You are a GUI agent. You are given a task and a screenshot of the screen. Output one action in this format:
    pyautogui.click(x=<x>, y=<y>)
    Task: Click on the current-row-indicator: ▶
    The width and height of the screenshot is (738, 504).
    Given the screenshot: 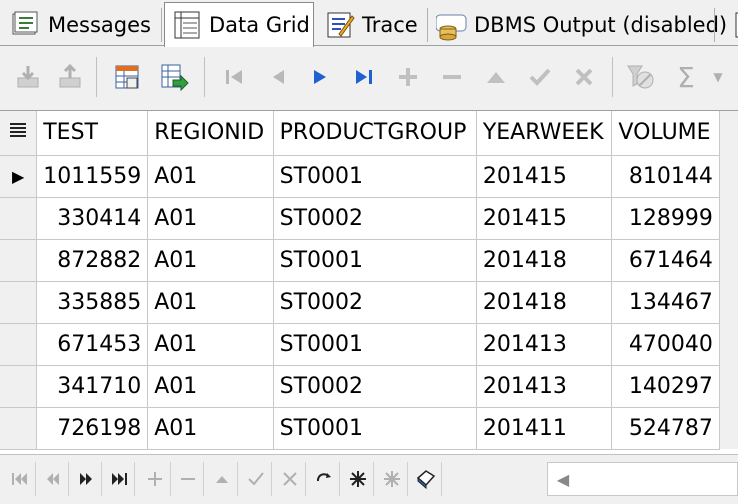 What is the action you would take?
    pyautogui.click(x=19, y=176)
    